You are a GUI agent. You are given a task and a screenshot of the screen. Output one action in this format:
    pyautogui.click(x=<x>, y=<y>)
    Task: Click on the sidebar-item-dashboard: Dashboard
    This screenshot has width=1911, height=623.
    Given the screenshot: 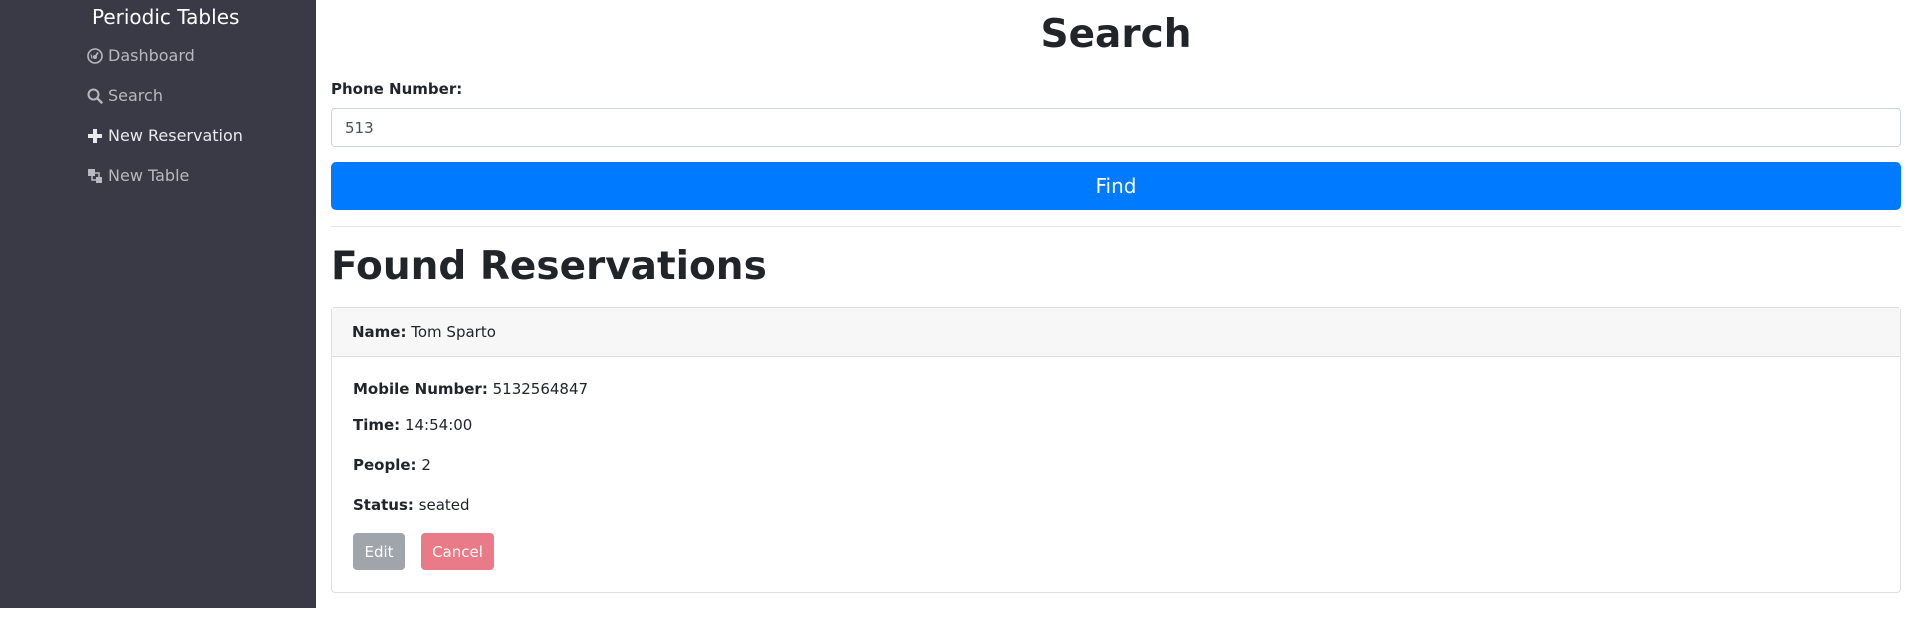 What is the action you would take?
    pyautogui.click(x=140, y=55)
    